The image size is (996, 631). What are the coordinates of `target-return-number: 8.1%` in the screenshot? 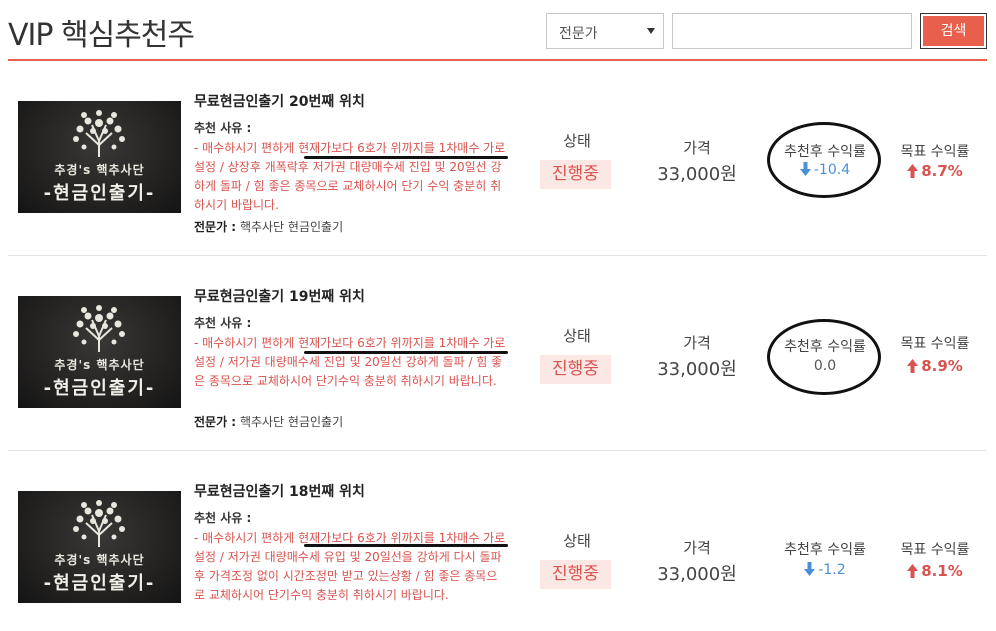 It's located at (942, 571).